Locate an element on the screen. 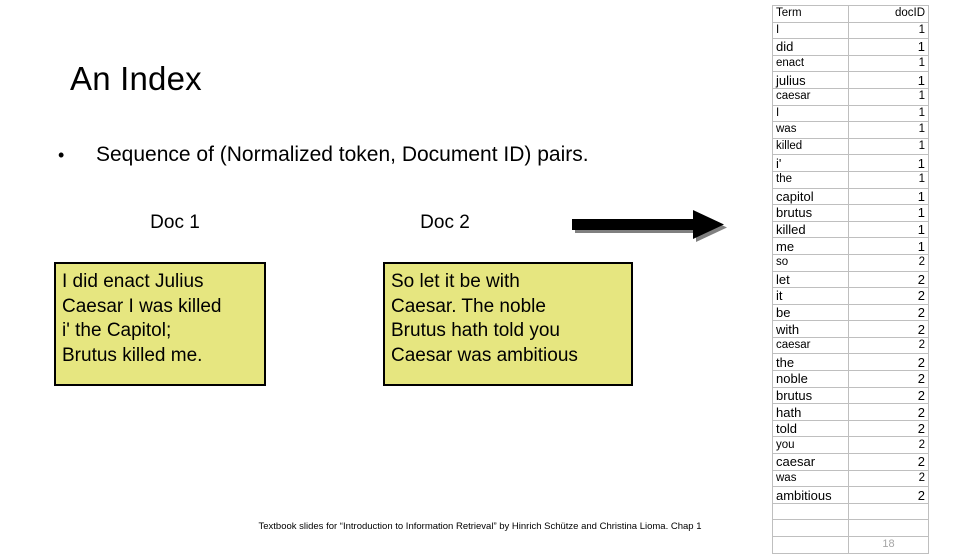 The width and height of the screenshot is (960, 554). doc2-line: Caesar was ambitious is located at coordinates (484, 355).